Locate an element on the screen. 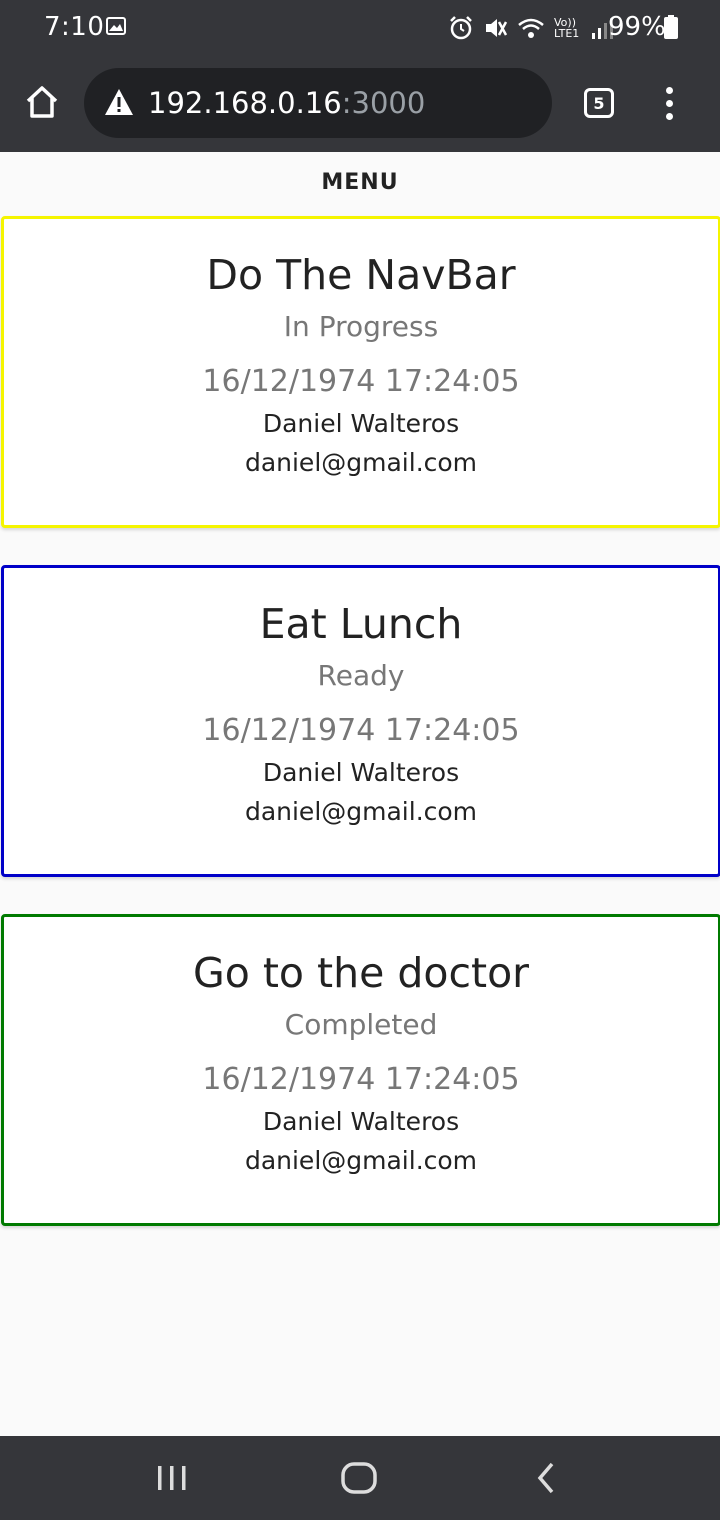 The height and width of the screenshot is (1520, 720). home-icon is located at coordinates (42, 102).